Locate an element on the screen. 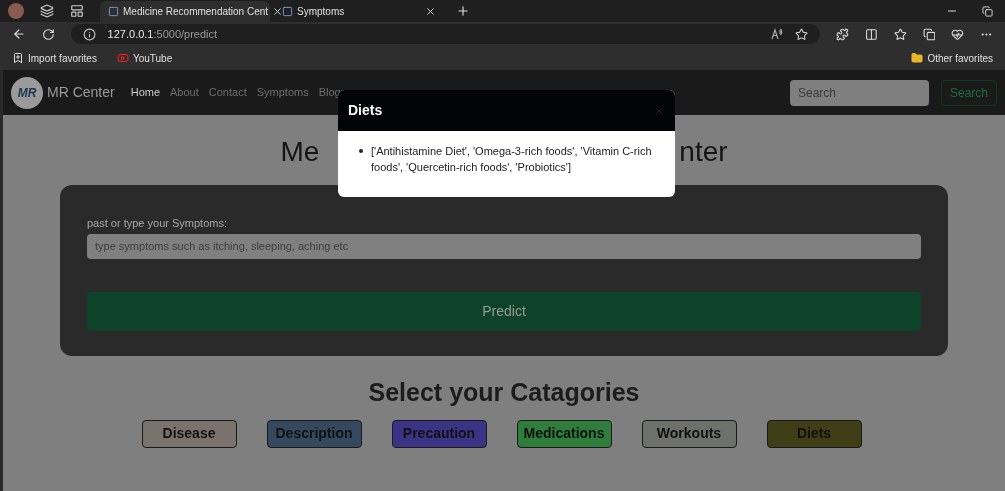  split-screen-icon is located at coordinates (871, 34).